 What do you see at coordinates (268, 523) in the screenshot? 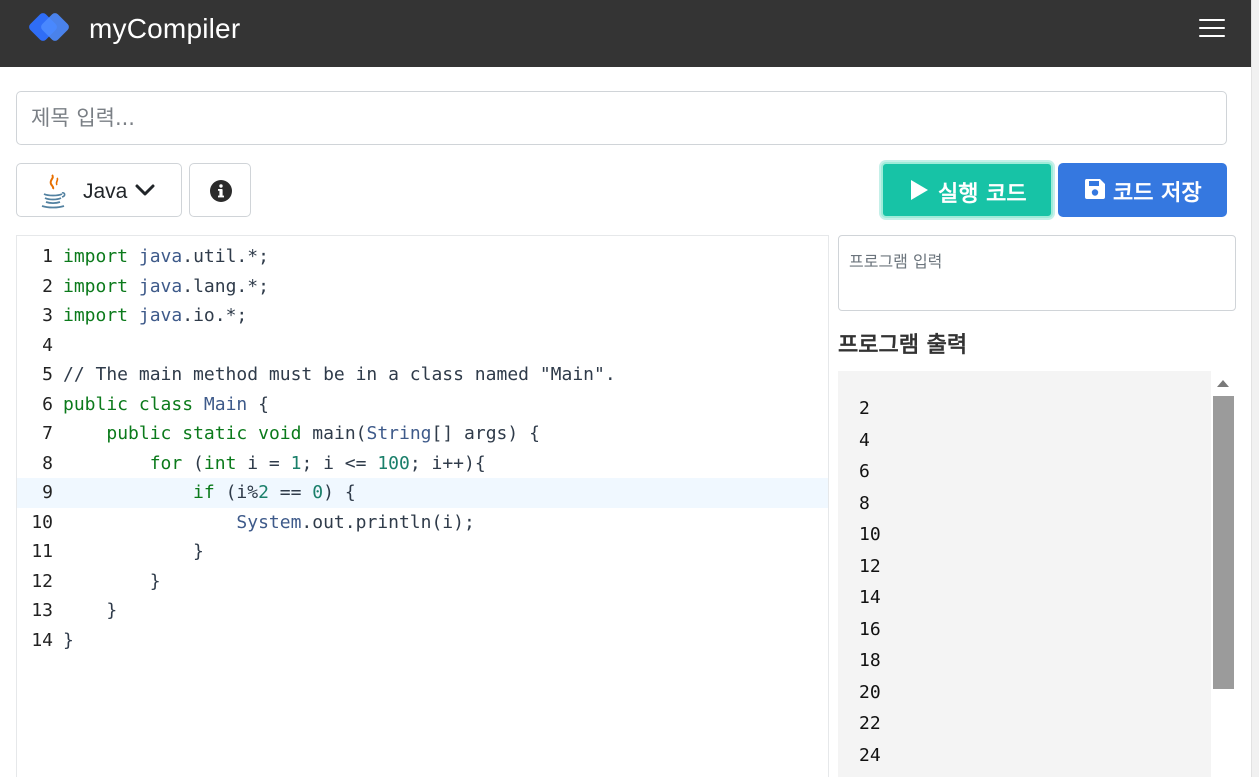
I see `code-text: System.out.println(i);` at bounding box center [268, 523].